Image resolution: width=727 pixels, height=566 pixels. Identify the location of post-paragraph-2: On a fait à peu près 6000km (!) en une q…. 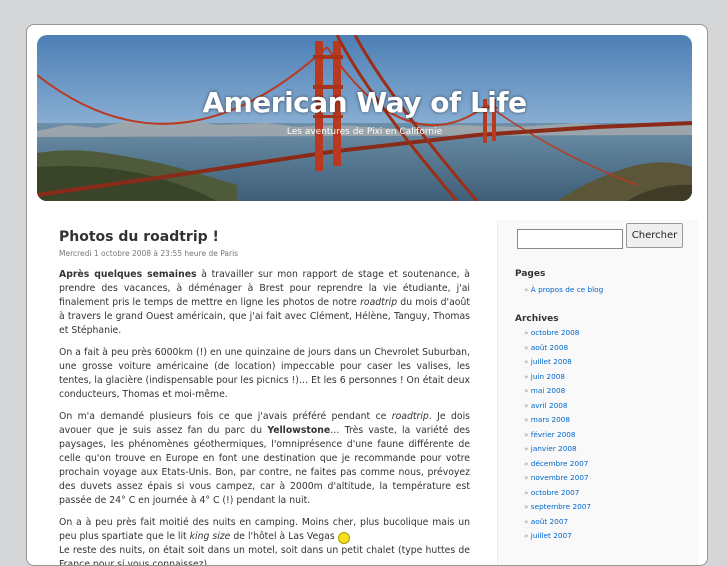
(264, 373).